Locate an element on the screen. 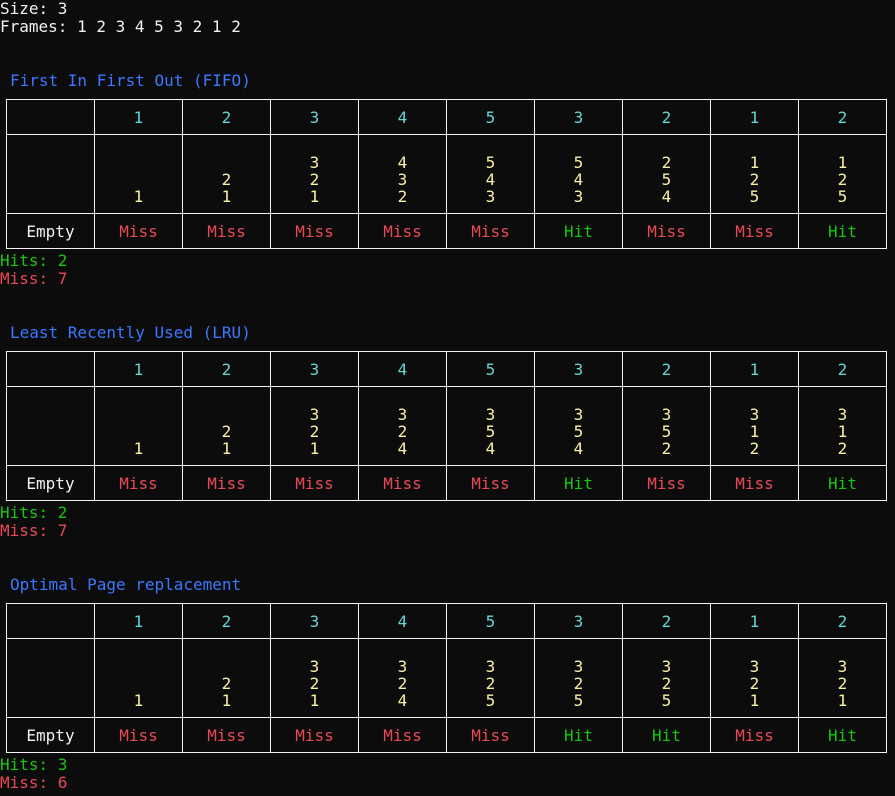 This screenshot has width=895, height=796. section-title: Optimal Page replacement is located at coordinates (126, 584).